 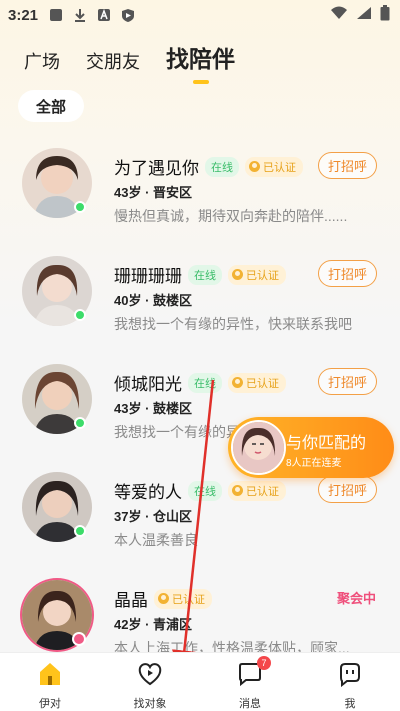 What do you see at coordinates (150, 704) in the screenshot?
I see `nav-label: 找对象` at bounding box center [150, 704].